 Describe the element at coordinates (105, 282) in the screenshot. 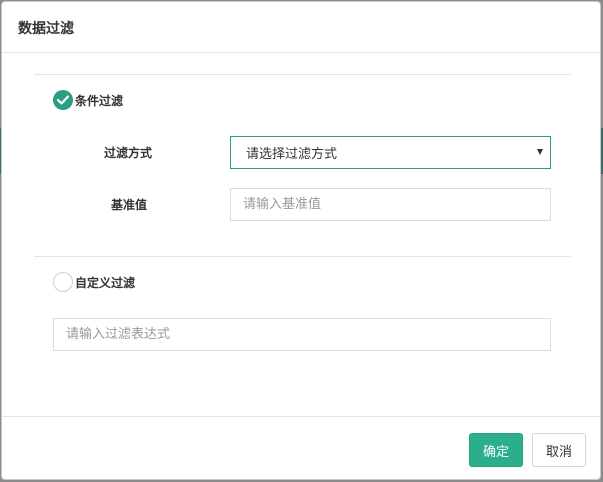

I see `custom-filter-label: 自定义过滤` at that location.